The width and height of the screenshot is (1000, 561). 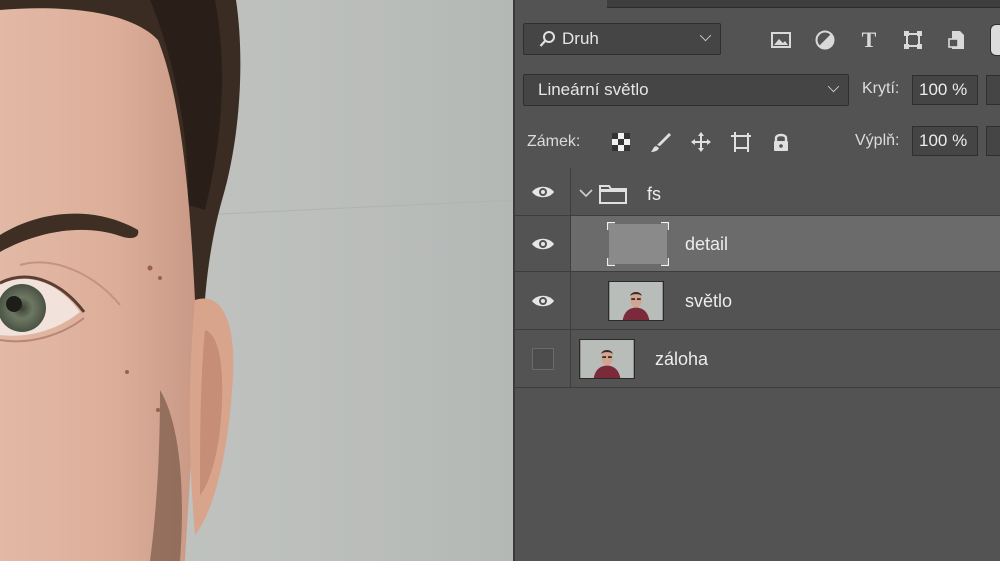 What do you see at coordinates (913, 40) in the screenshot?
I see `shape-filter-icon` at bounding box center [913, 40].